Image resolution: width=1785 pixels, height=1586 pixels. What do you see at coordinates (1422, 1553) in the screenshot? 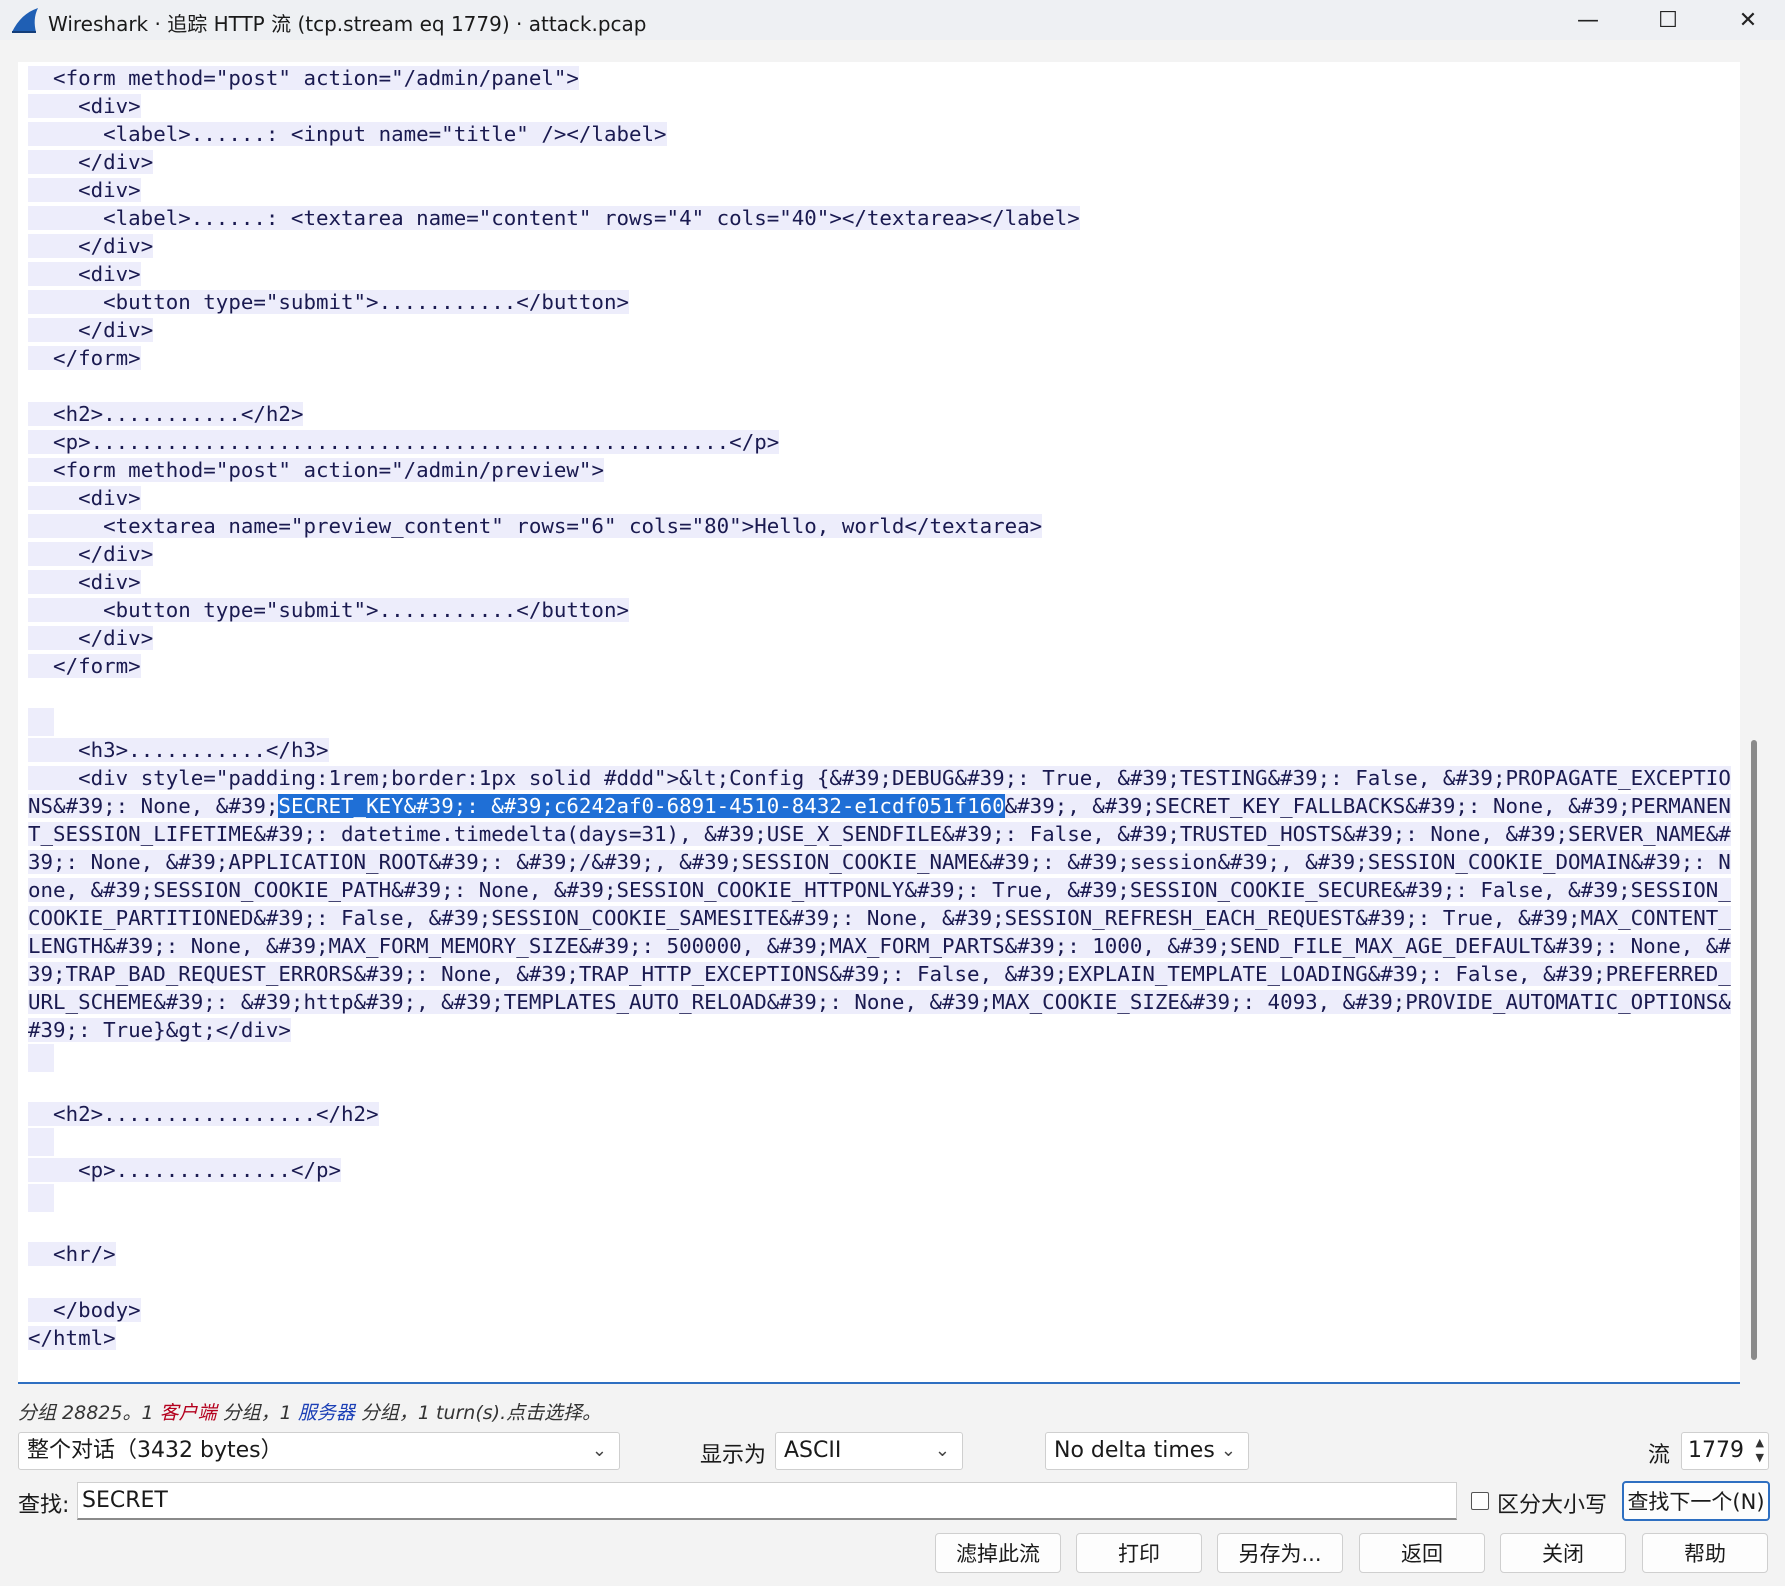
I see `back-button: 返回` at bounding box center [1422, 1553].